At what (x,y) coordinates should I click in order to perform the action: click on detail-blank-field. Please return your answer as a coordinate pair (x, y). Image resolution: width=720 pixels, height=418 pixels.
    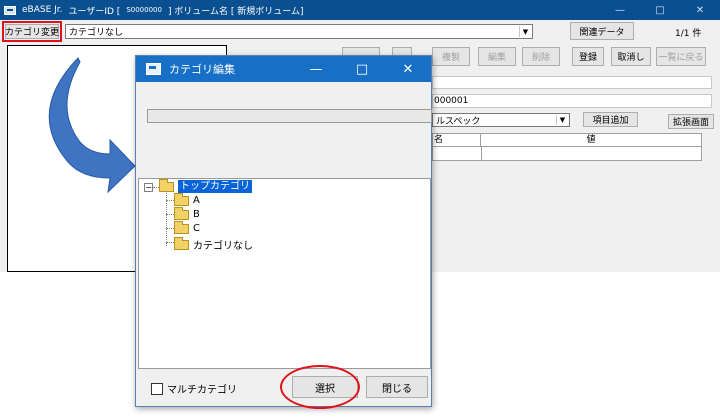
    Looking at the image, I should click on (572, 82).